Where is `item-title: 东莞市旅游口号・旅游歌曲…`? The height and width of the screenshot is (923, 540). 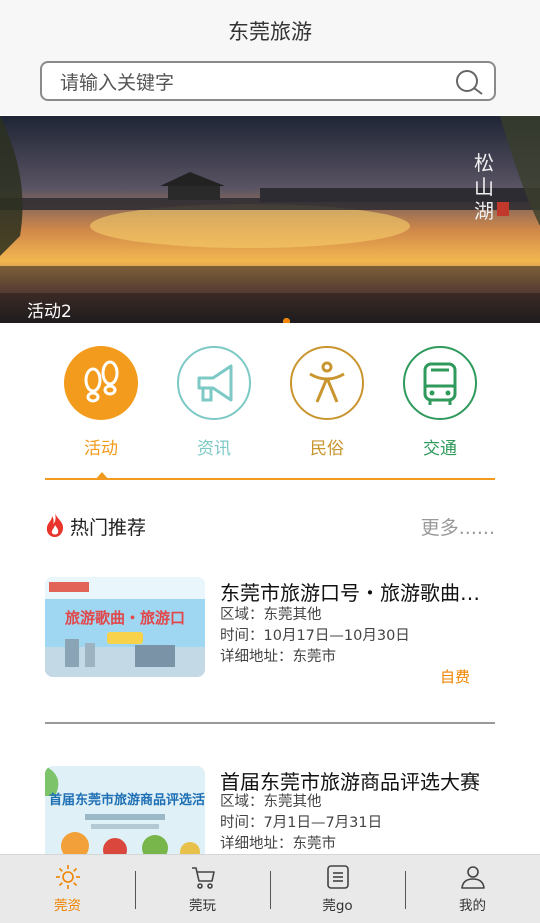 item-title: 东莞市旅游口号・旅游歌曲… is located at coordinates (350, 593).